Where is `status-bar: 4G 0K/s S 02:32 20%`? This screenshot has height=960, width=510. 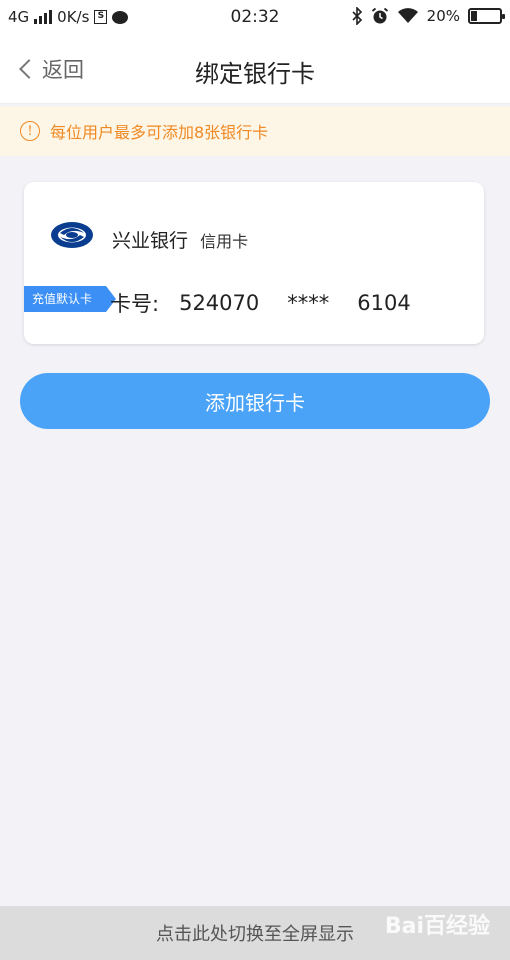
status-bar: 4G 0K/s S 02:32 20% is located at coordinates (255, 18).